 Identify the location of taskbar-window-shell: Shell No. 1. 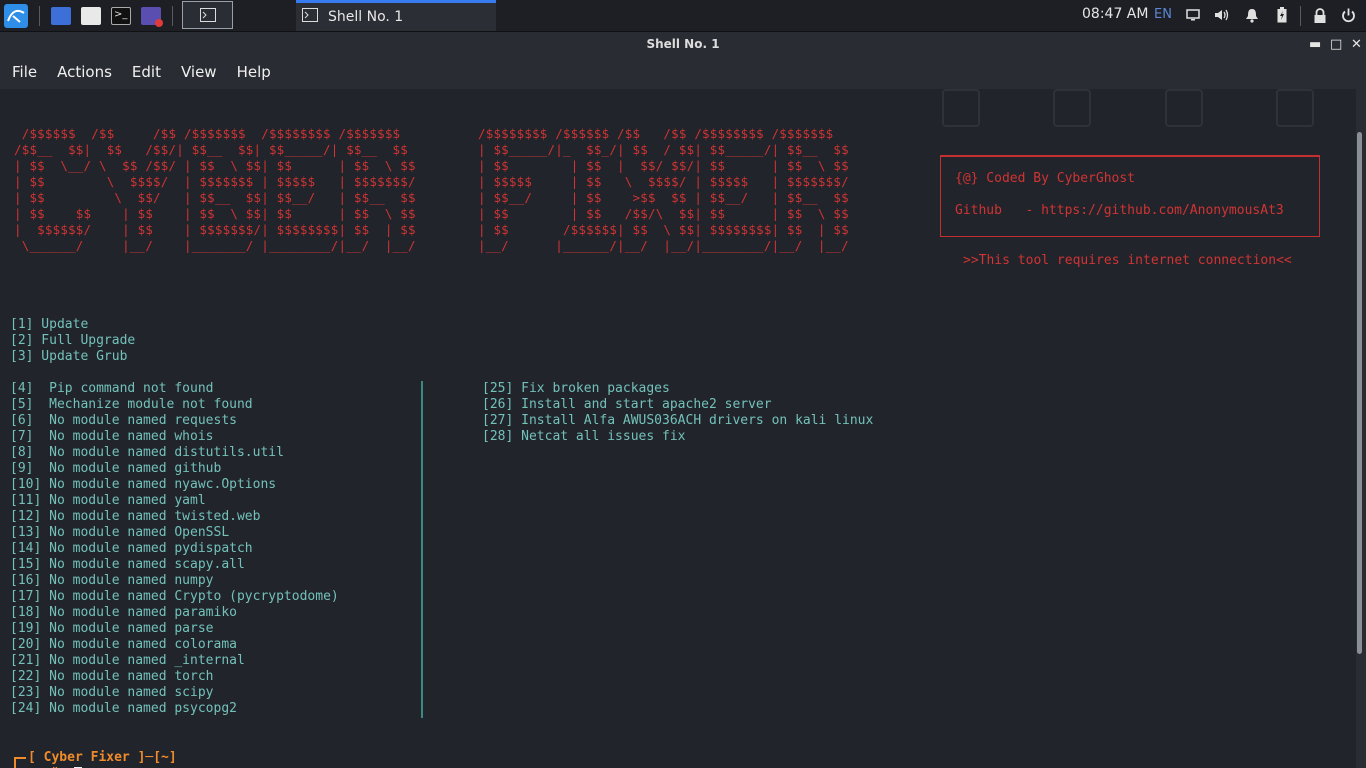
(396, 15).